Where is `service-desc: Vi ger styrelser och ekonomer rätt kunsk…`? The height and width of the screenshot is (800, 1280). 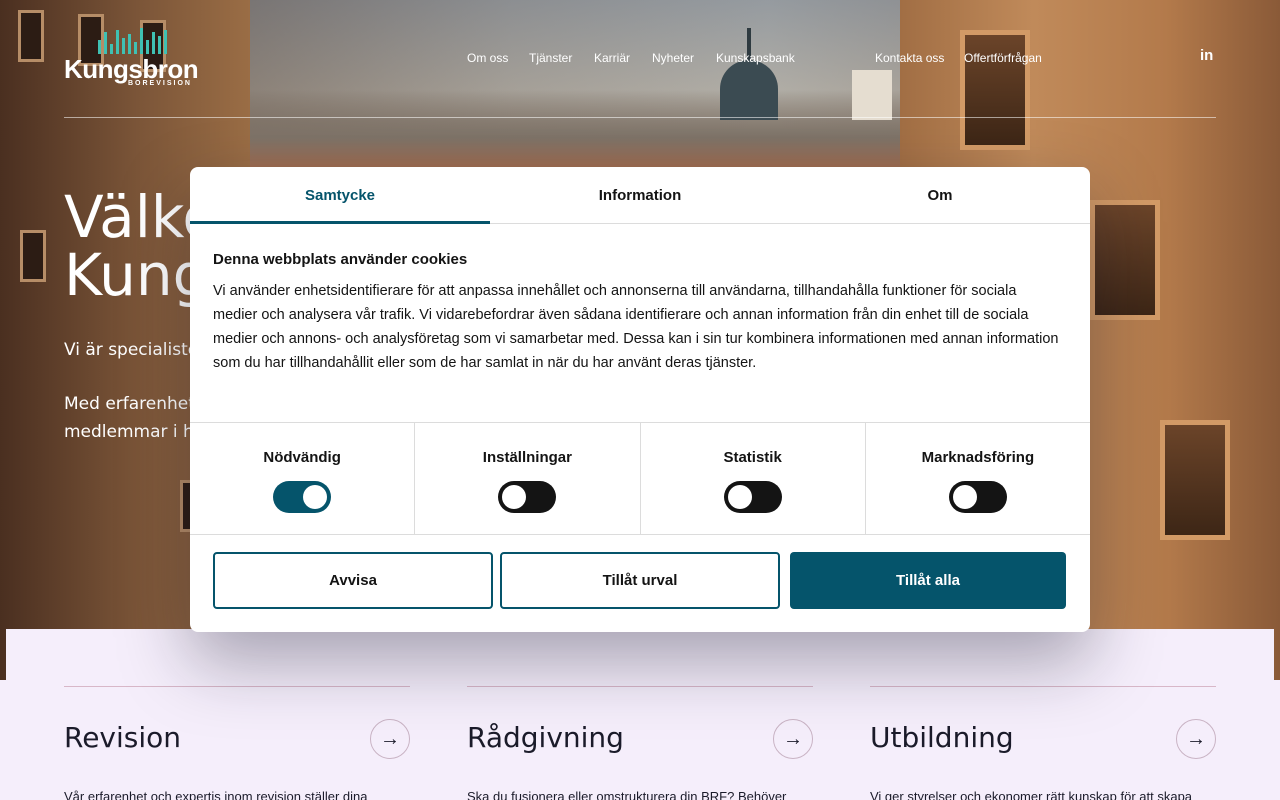 service-desc: Vi ger styrelser och ekonomer rätt kunsk… is located at coordinates (1031, 794).